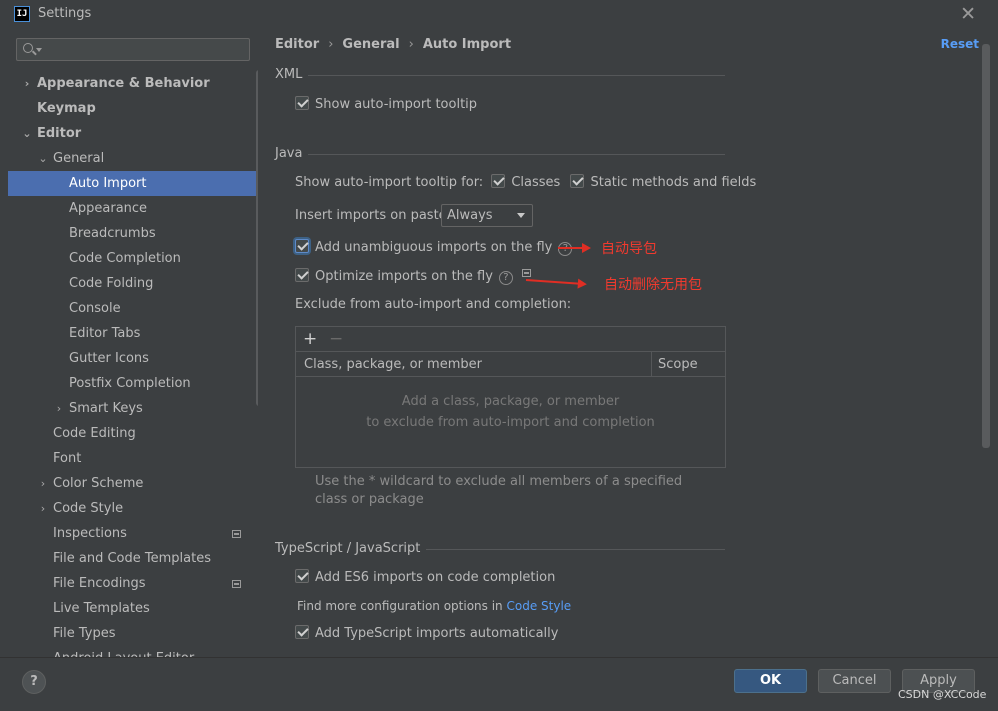 The height and width of the screenshot is (711, 998). Describe the element at coordinates (389, 182) in the screenshot. I see `java-tooltip-for-label: Show auto-import tooltip for:` at that location.